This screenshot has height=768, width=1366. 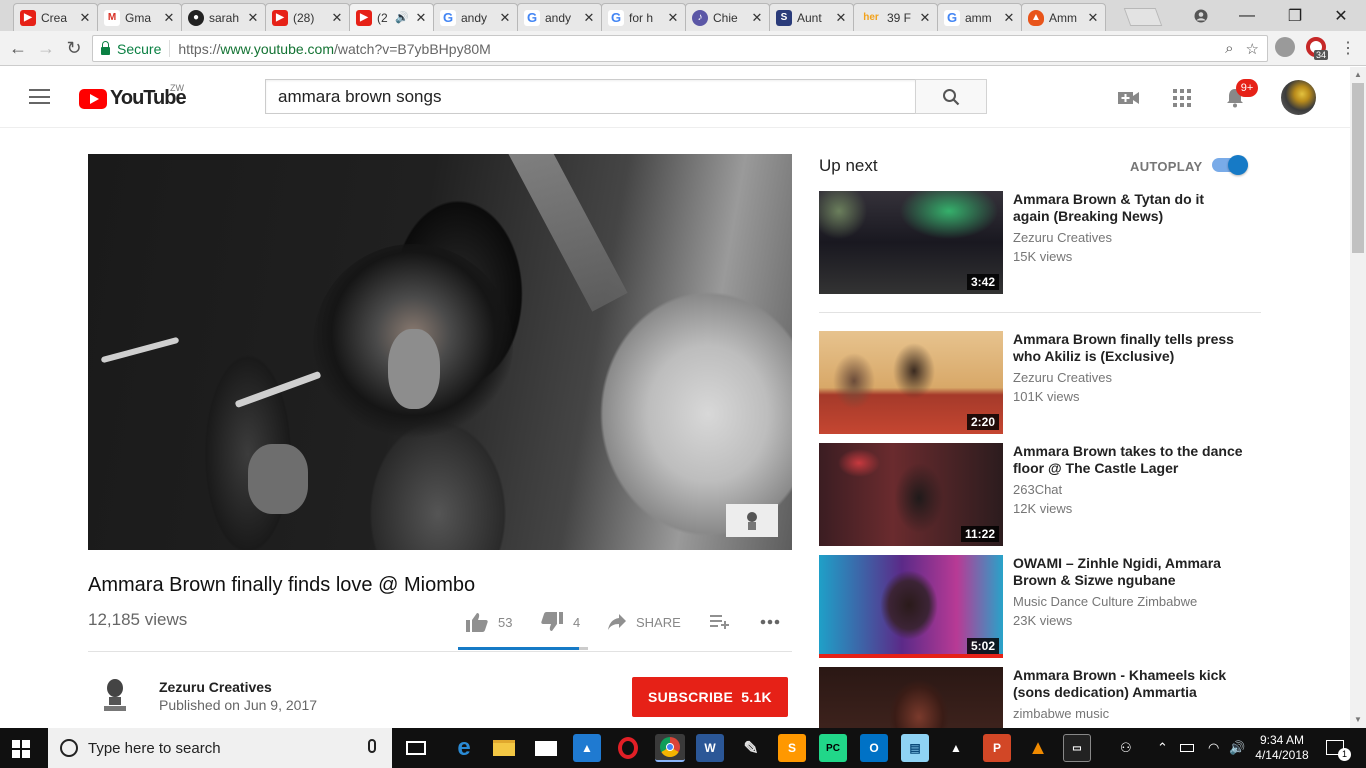 What do you see at coordinates (1213, 748) in the screenshot?
I see `wifi-icon: ◠` at bounding box center [1213, 748].